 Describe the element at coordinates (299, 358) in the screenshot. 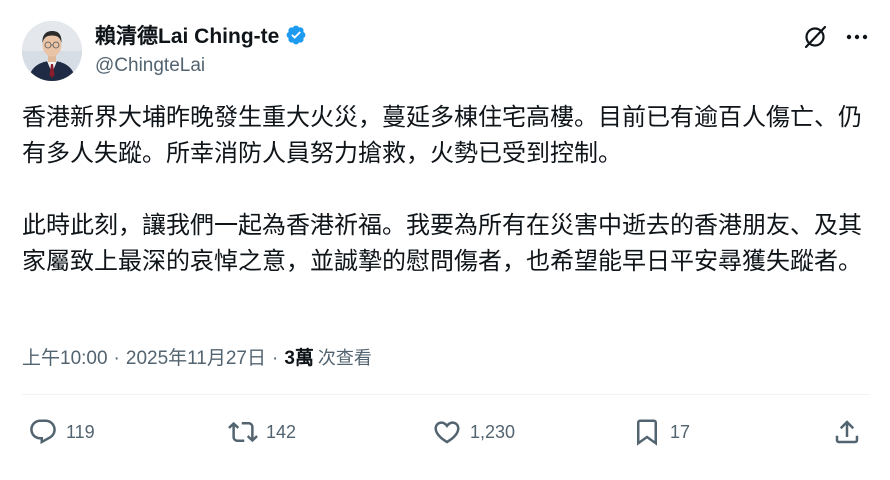

I see `views-count: 3萬` at that location.